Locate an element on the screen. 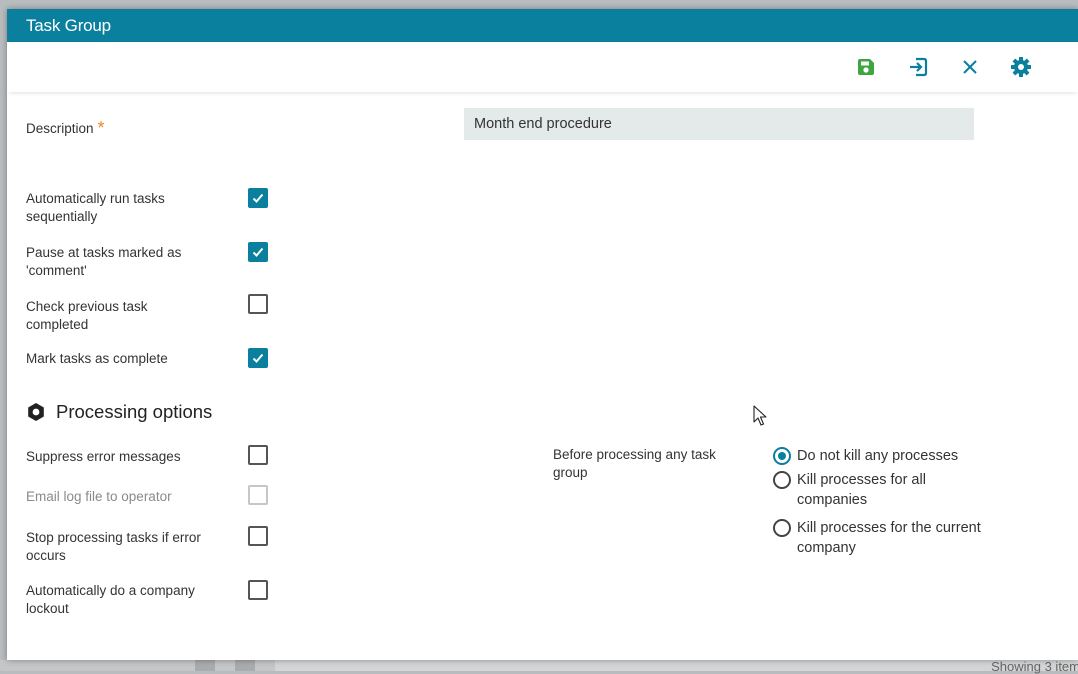  close-button is located at coordinates (970, 67).